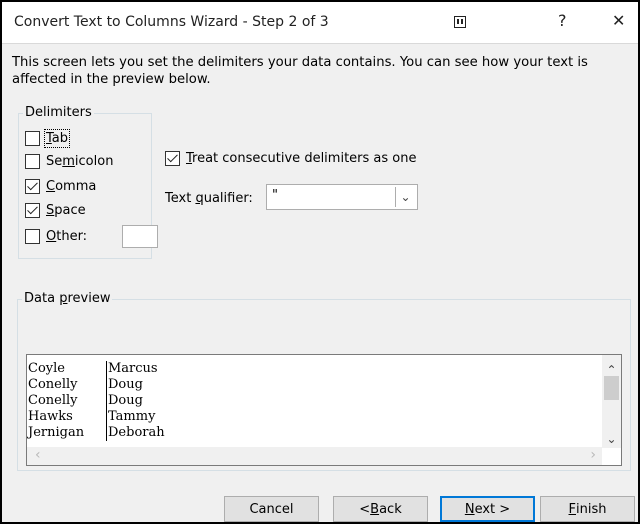  I want to click on text-qualifier-select: " ⌄, so click(342, 197).